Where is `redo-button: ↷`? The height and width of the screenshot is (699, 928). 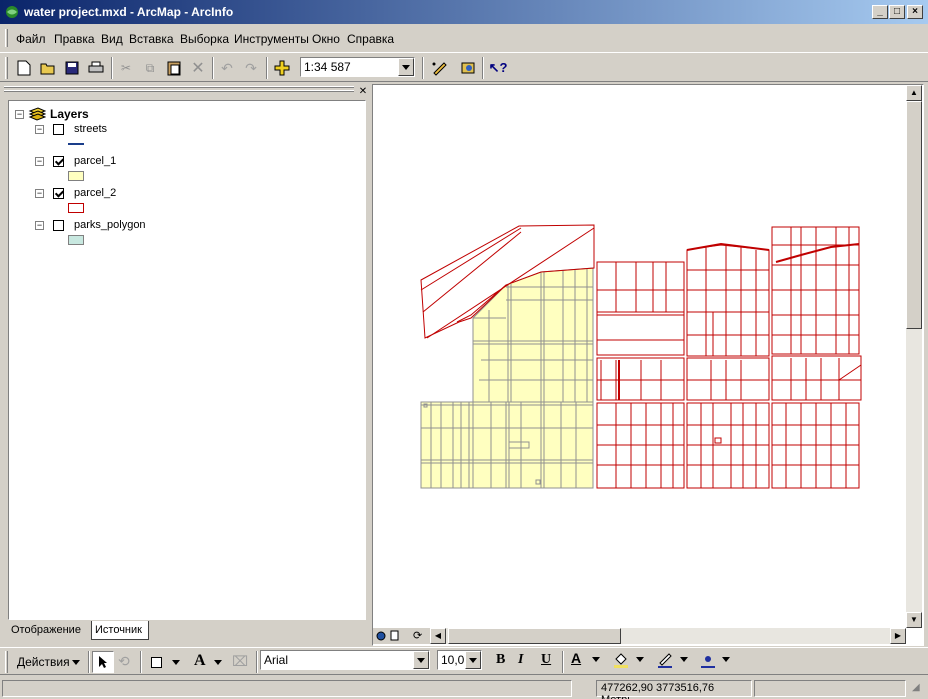 redo-button: ↷ is located at coordinates (251, 68).